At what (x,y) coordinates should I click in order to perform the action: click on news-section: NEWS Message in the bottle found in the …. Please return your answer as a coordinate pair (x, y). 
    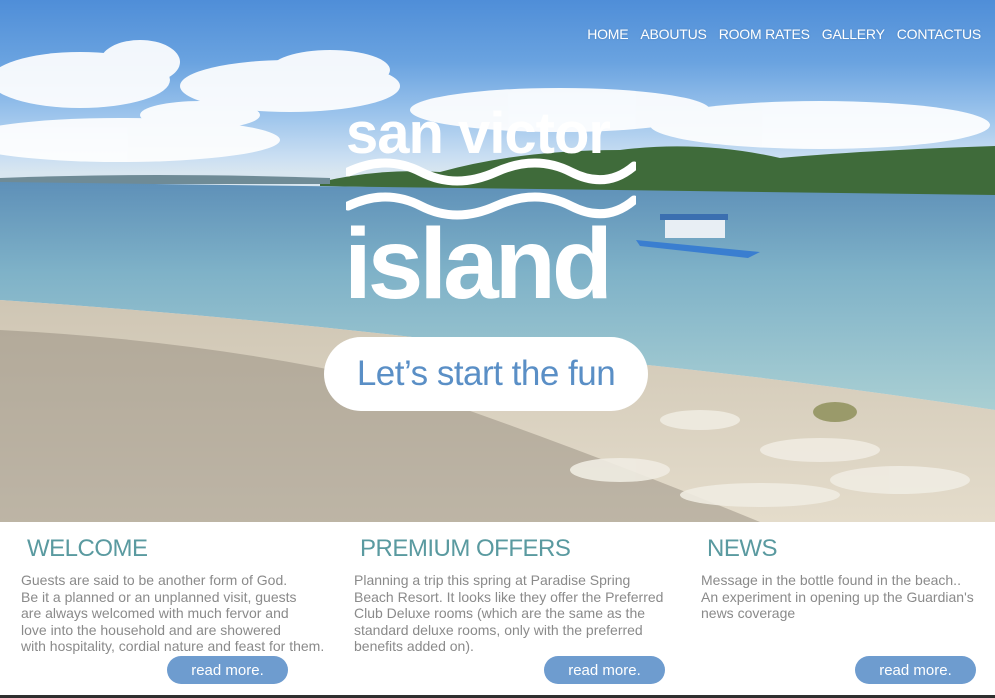
    Looking at the image, I should click on (846, 578).